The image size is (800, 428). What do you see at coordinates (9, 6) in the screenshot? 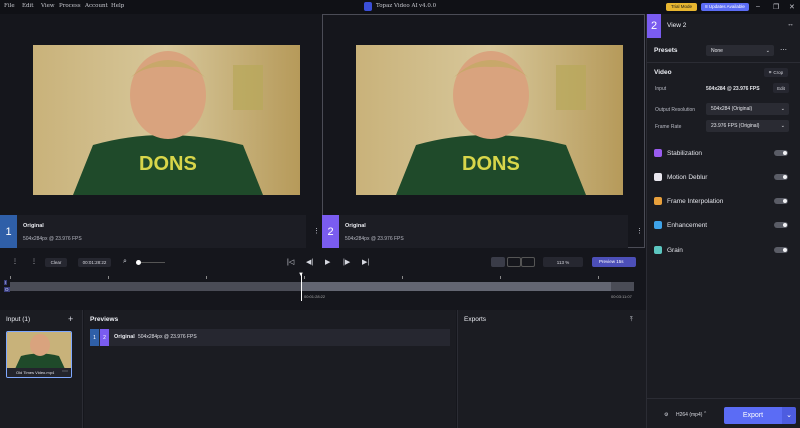
I see `menu-file: File` at bounding box center [9, 6].